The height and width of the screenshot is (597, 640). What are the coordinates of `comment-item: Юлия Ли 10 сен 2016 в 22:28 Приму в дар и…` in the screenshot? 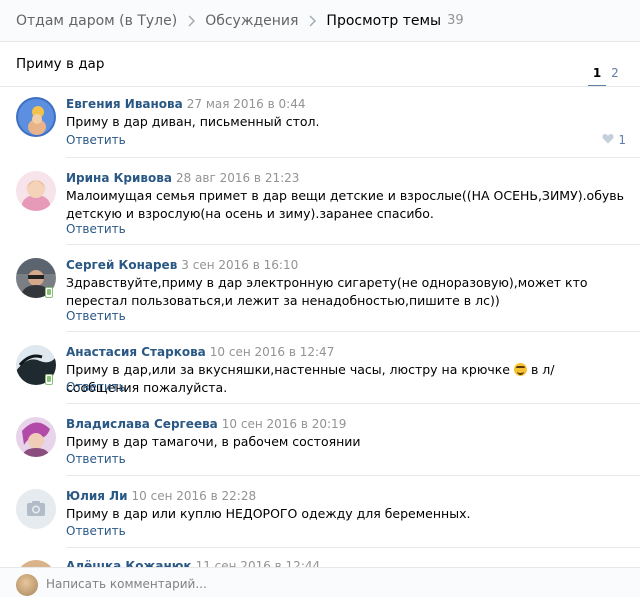 It's located at (320, 512).